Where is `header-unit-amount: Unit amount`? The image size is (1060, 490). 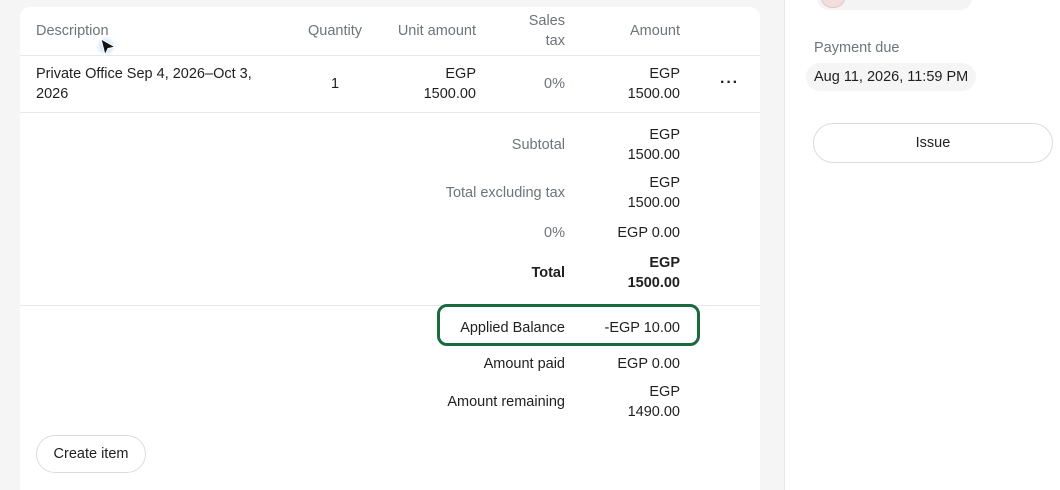 header-unit-amount: Unit amount is located at coordinates (436, 31).